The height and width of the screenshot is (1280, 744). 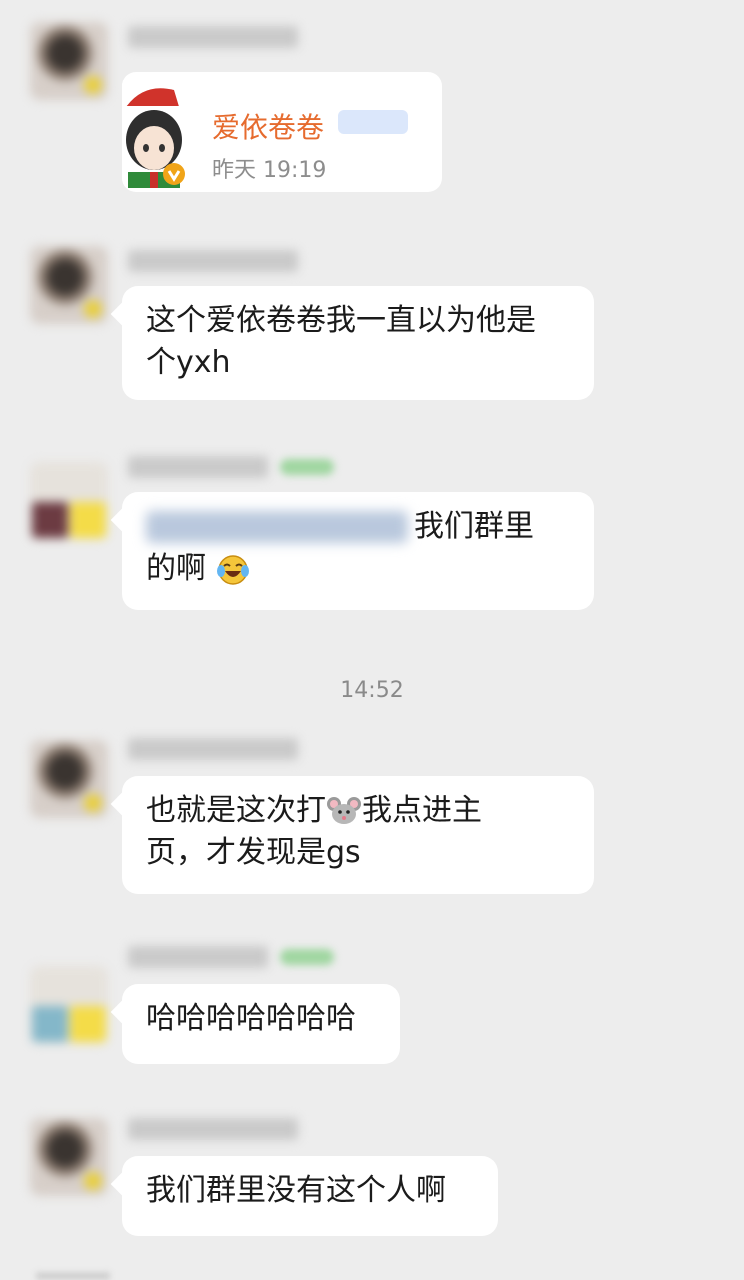 What do you see at coordinates (474, 526) in the screenshot?
I see `message-text: 我们群里` at bounding box center [474, 526].